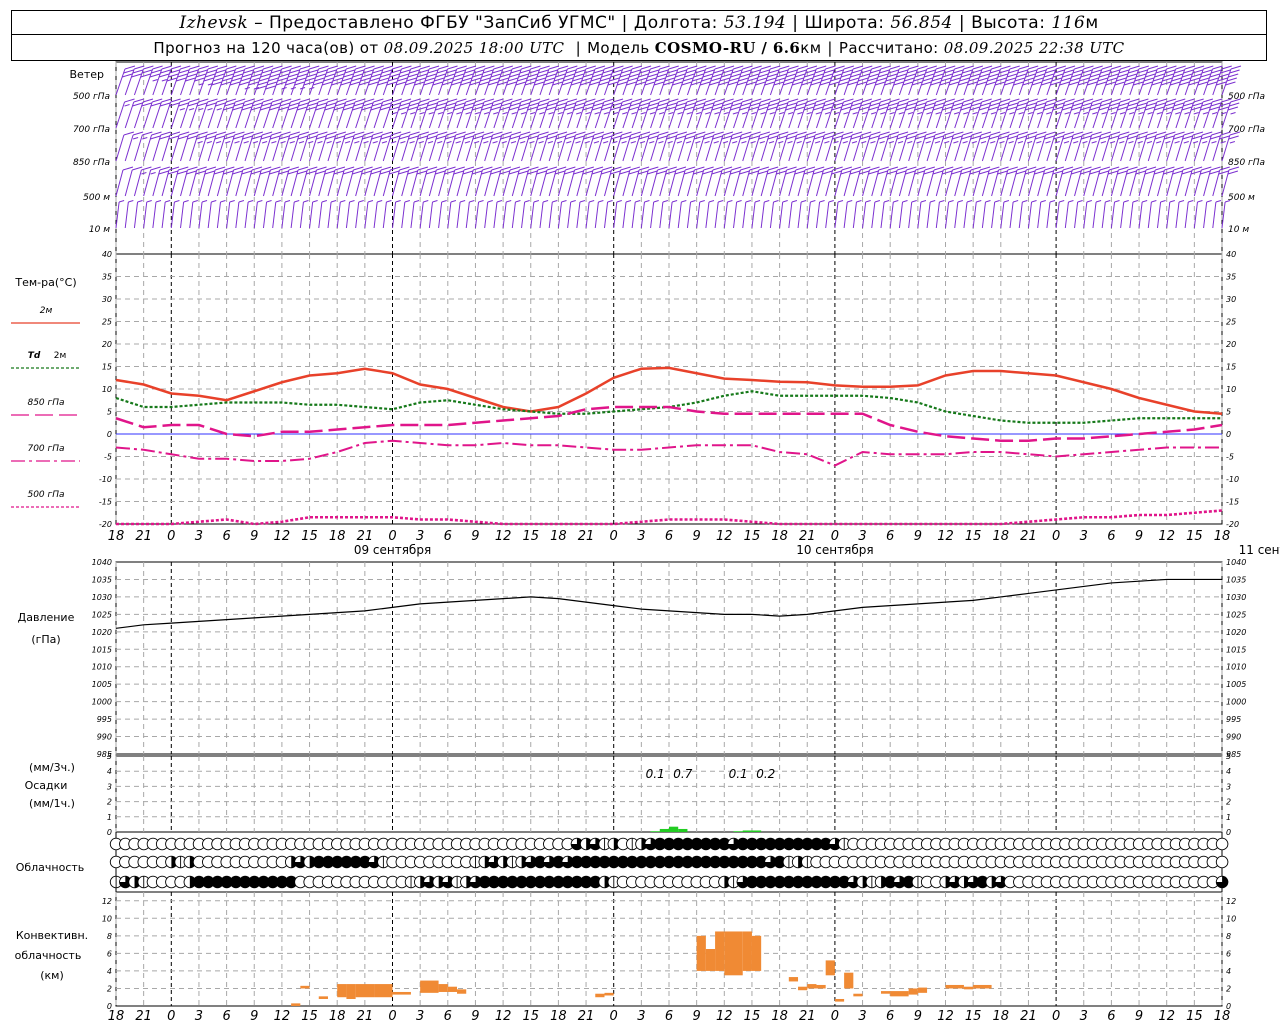 The image size is (1280, 1024). Describe the element at coordinates (849, 980) in the screenshot. I see `conv-bar` at that location.